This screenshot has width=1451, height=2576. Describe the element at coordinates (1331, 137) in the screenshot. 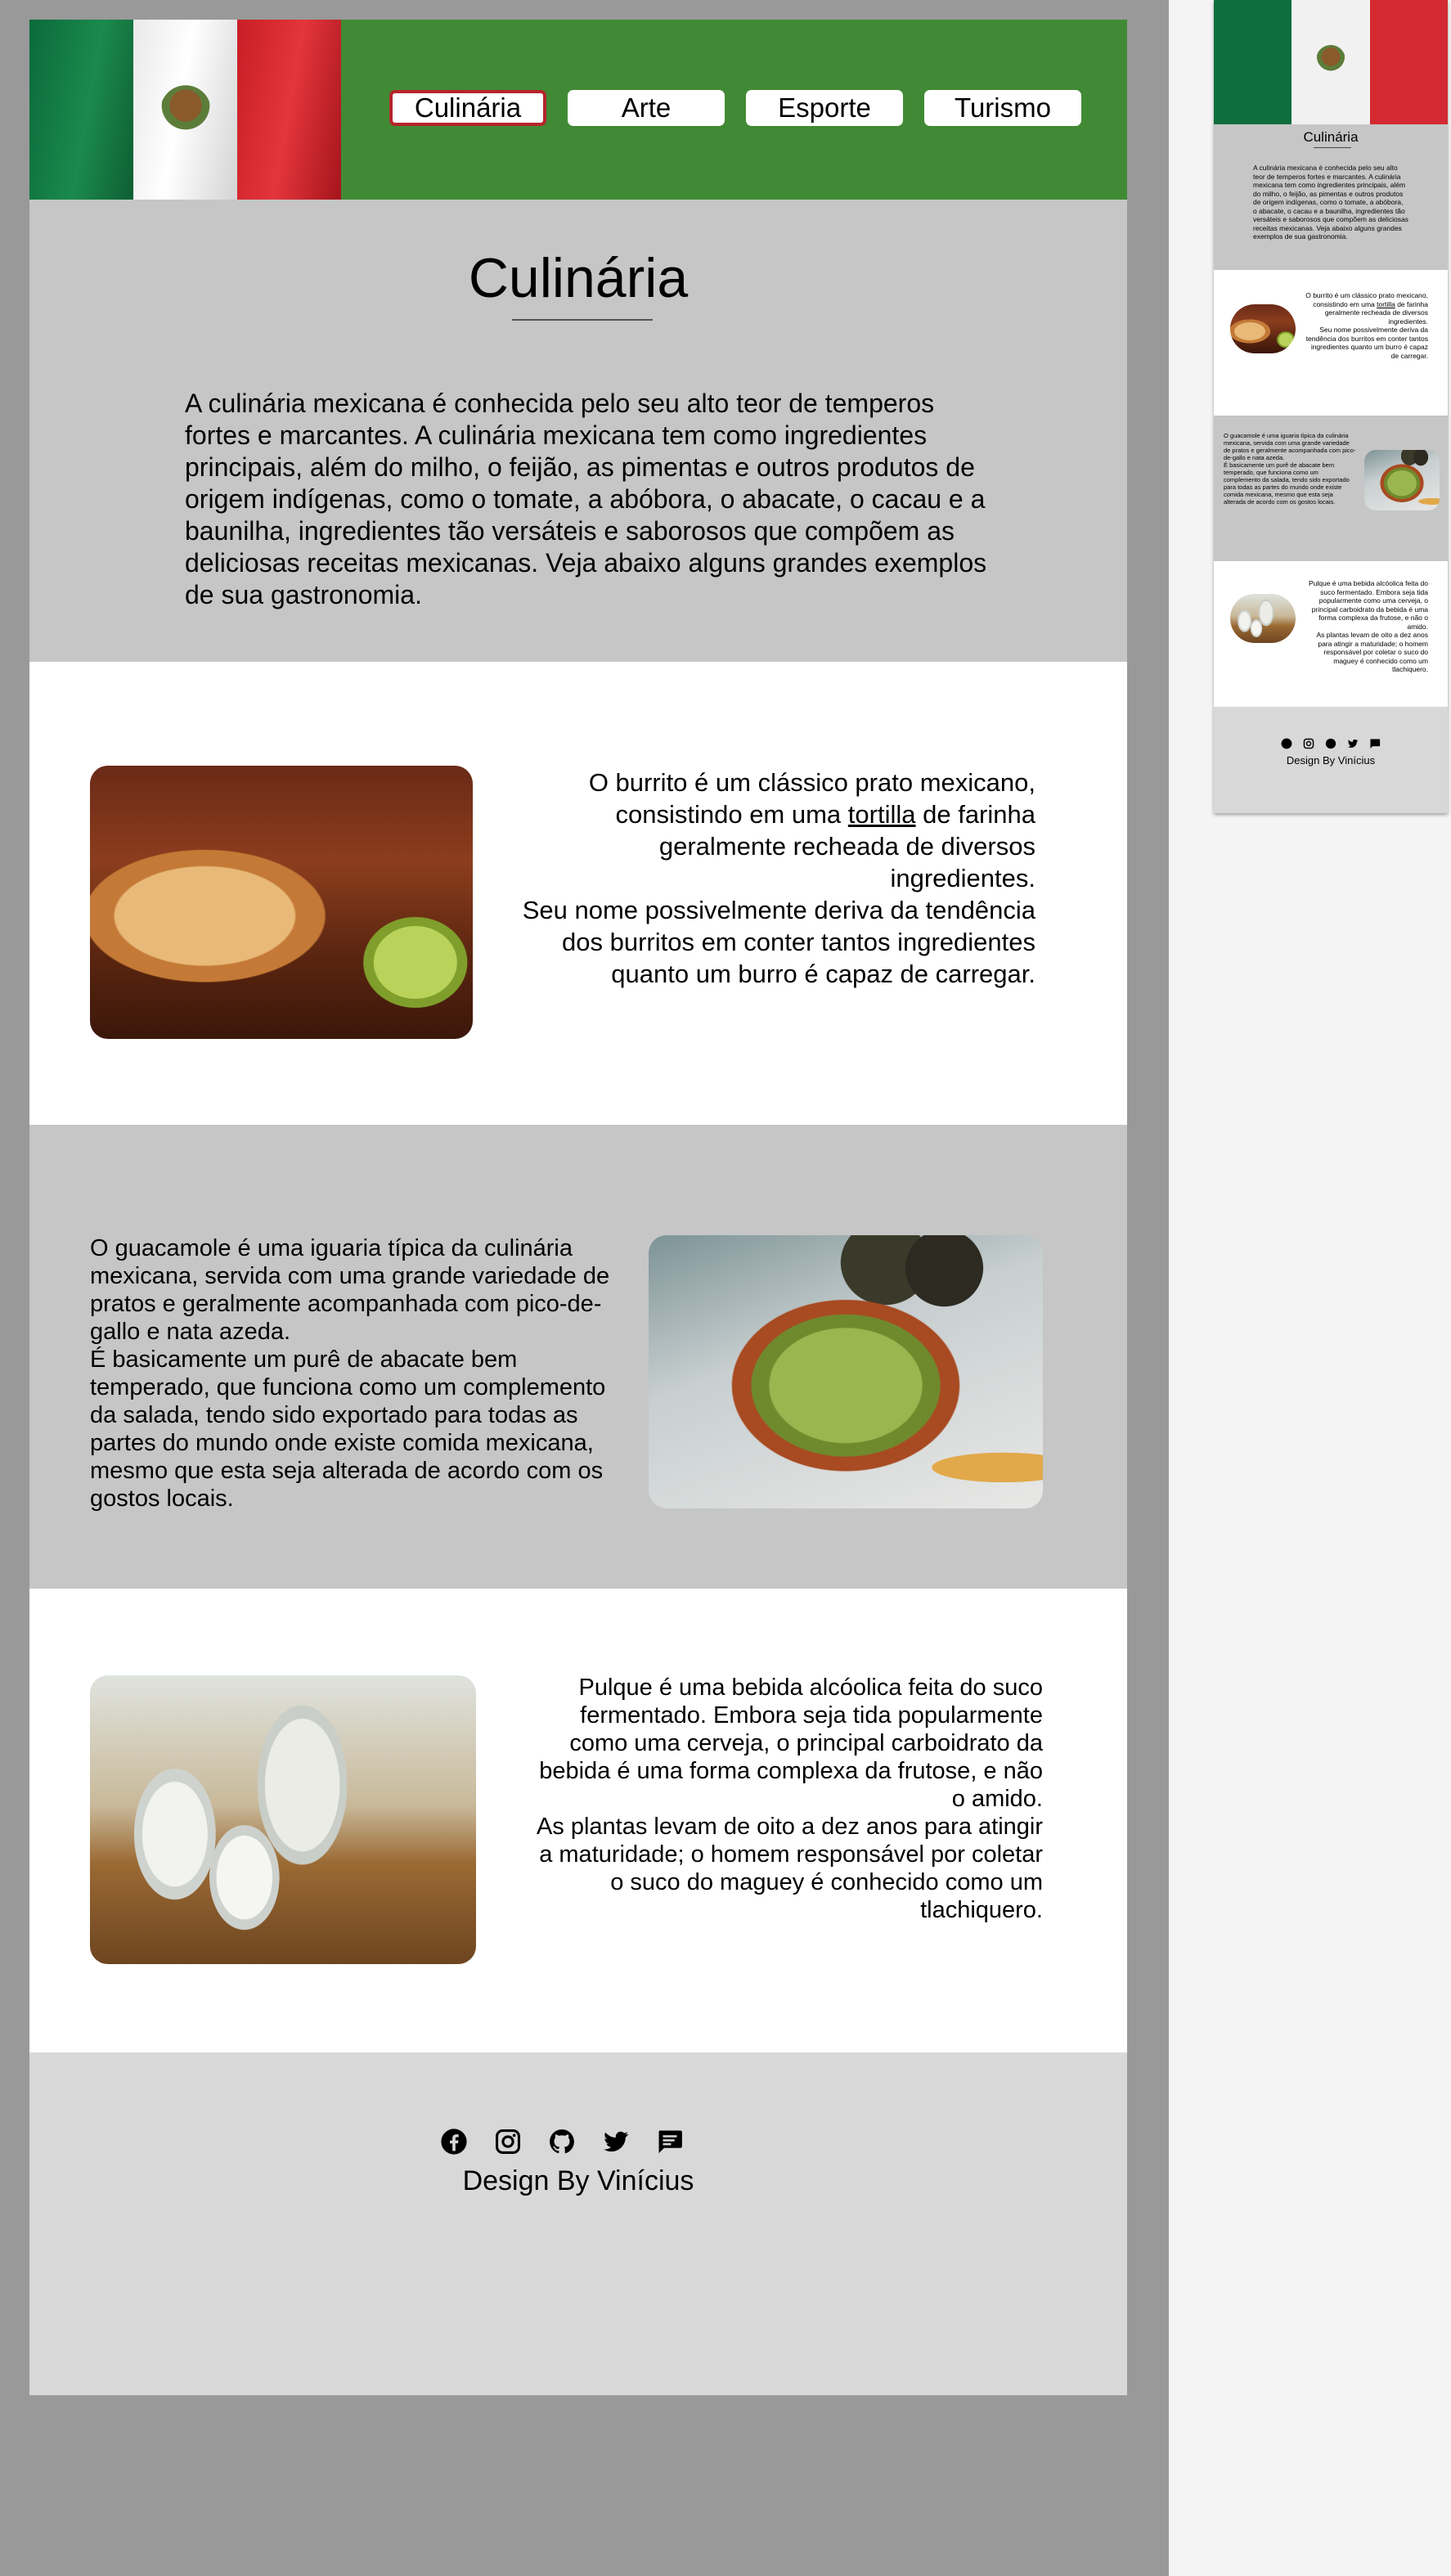

I see `mobile-page-title: Culinária` at that location.